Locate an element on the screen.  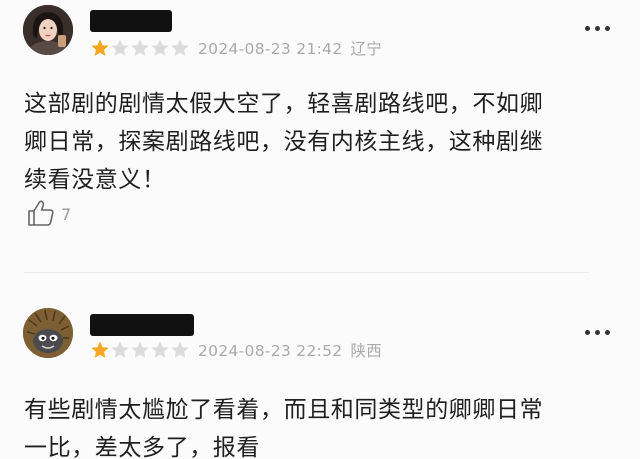
avatar-hedgehog-icon is located at coordinates (48, 333).